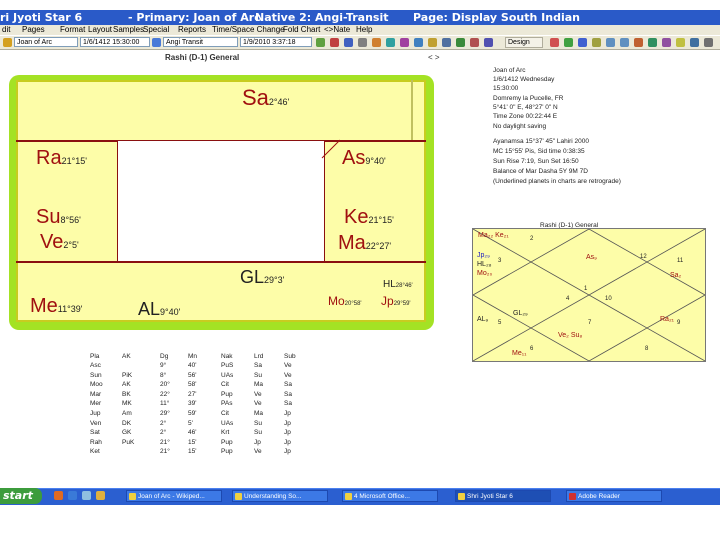  Describe the element at coordinates (100, 30) in the screenshot. I see `menu-layout: Layout` at that location.